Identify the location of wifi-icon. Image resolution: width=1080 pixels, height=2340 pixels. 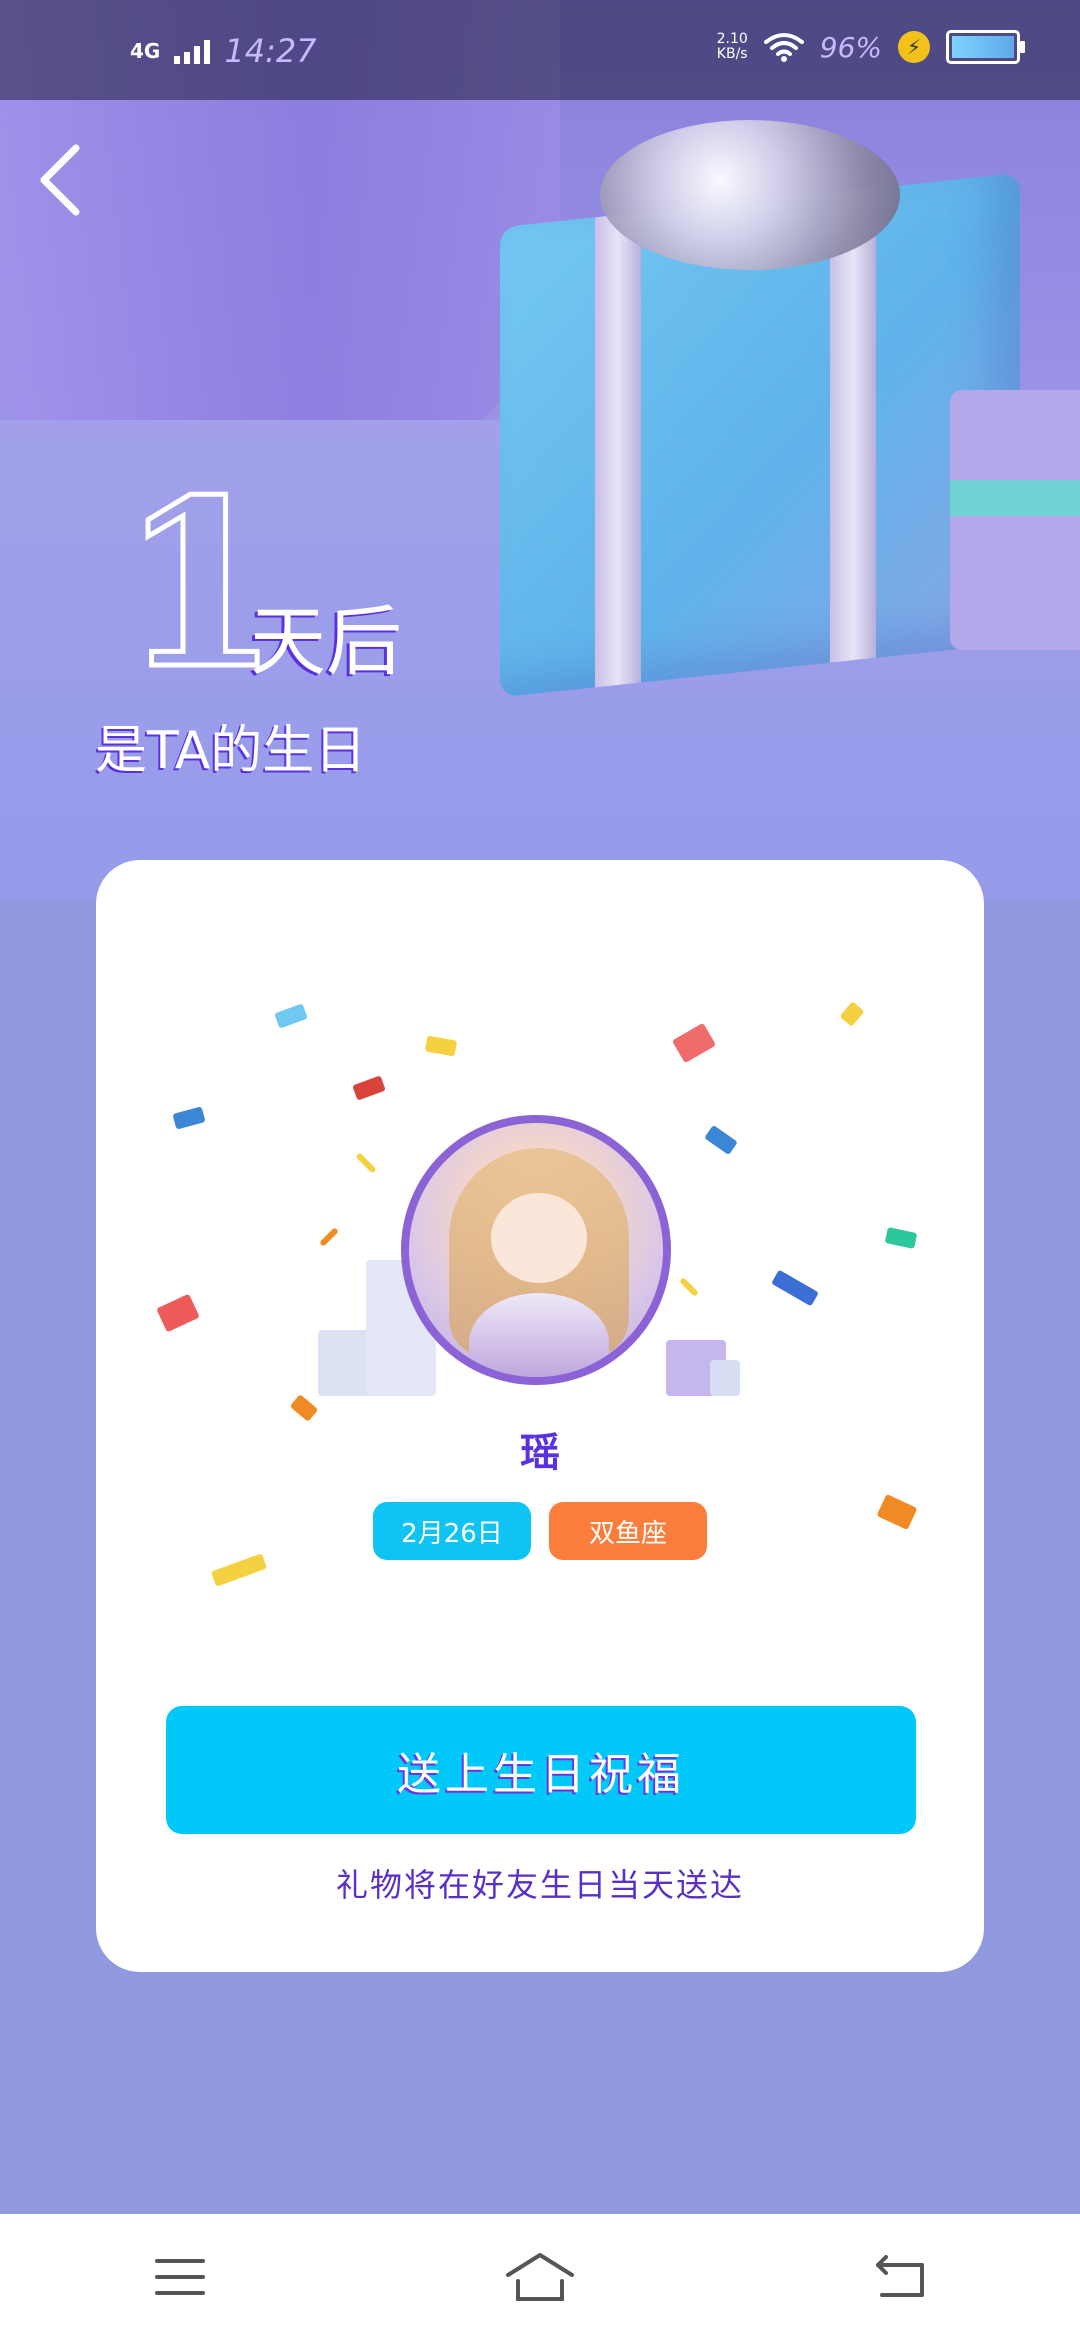
(783, 47).